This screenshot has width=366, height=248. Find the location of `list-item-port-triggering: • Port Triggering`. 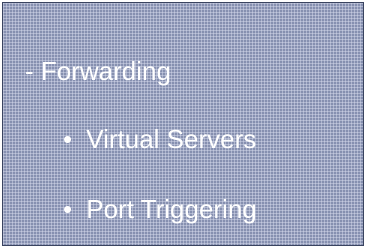

list-item-port-triggering: • Port Triggering is located at coordinates (160, 209).